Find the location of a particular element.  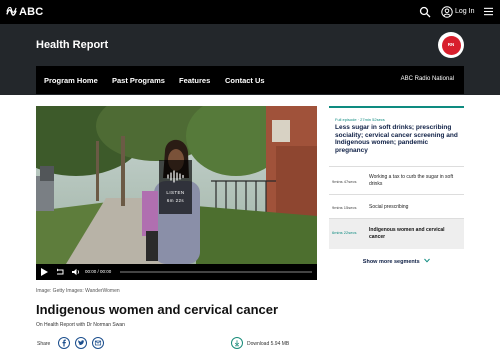

listen-label: LISTEN is located at coordinates (175, 192).